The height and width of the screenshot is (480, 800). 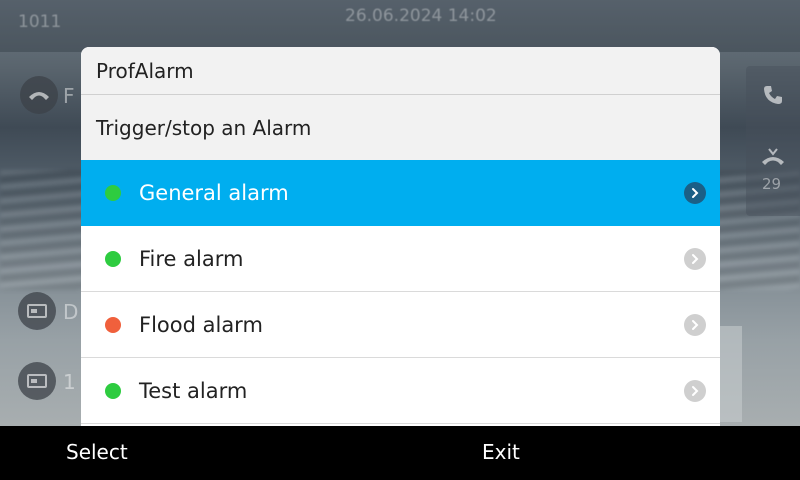 I want to click on alarm-item-general: General alarm, so click(x=400, y=193).